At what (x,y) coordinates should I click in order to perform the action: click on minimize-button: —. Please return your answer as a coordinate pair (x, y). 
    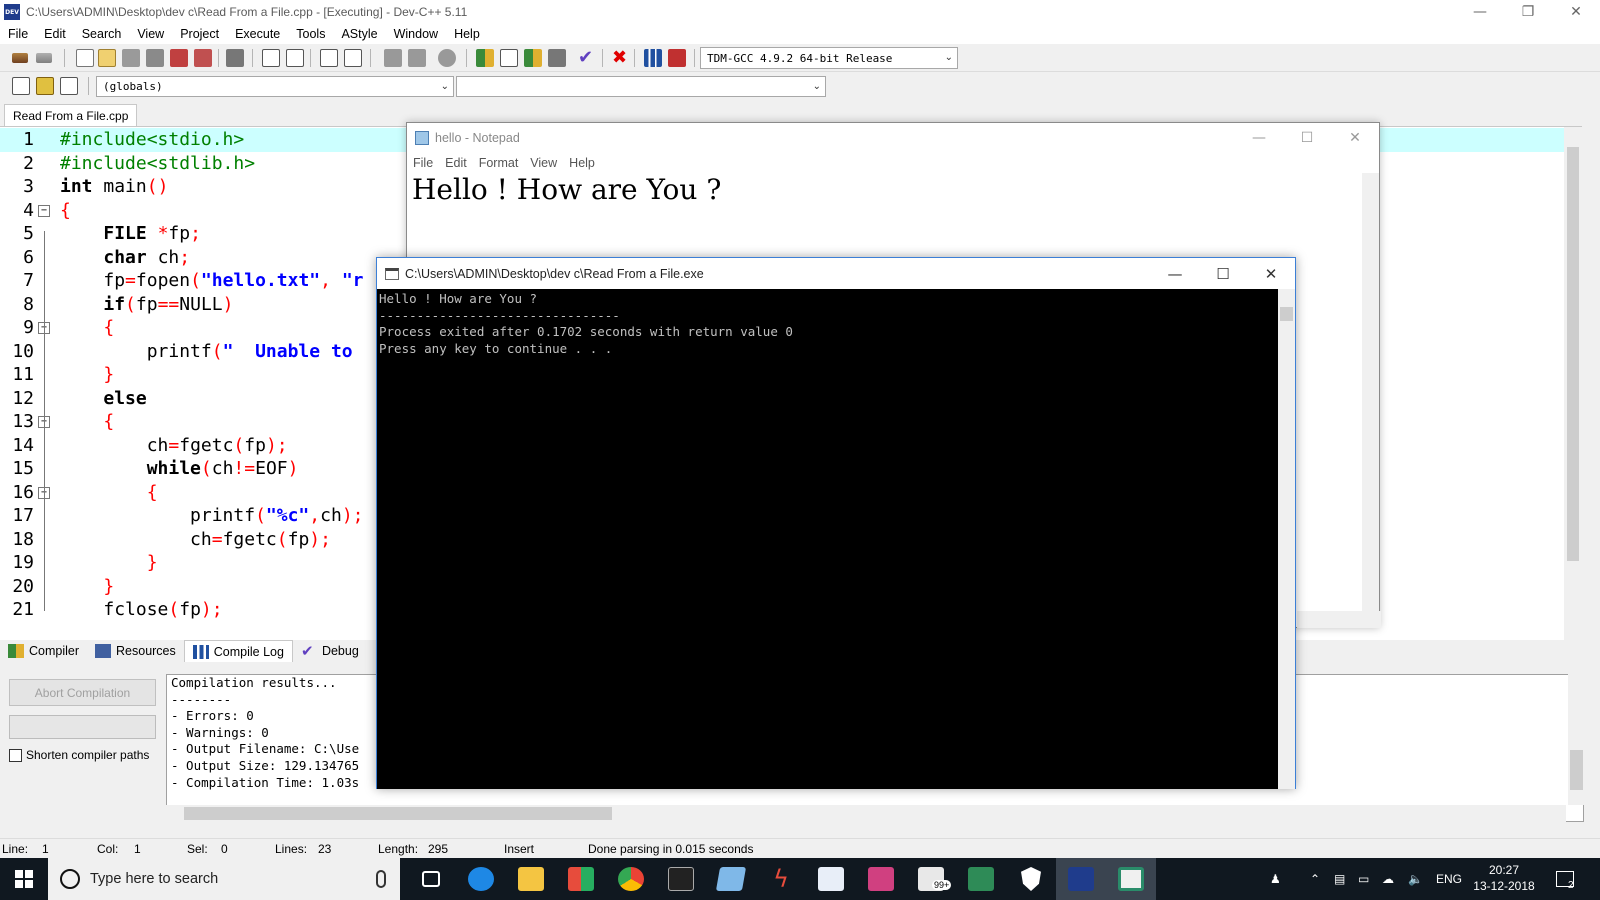
    Looking at the image, I should click on (1480, 12).